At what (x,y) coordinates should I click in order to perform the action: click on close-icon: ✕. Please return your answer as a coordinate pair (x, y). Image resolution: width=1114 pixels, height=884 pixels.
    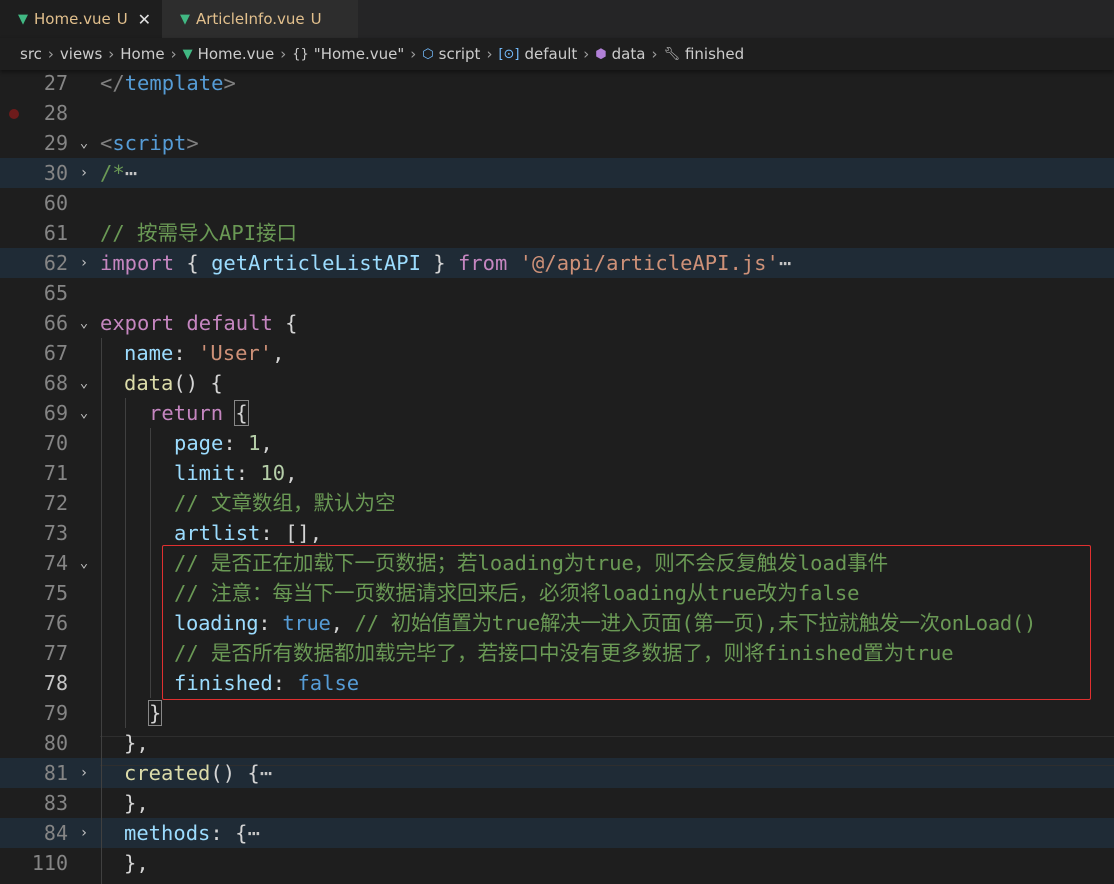
    Looking at the image, I should click on (144, 19).